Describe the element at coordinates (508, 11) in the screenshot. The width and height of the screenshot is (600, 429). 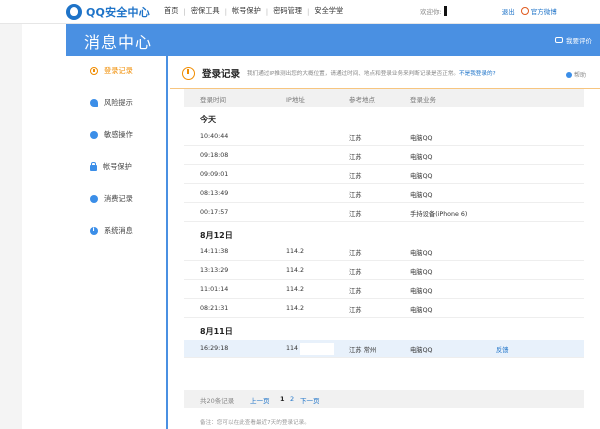
I see `logout-link: 退出` at that location.